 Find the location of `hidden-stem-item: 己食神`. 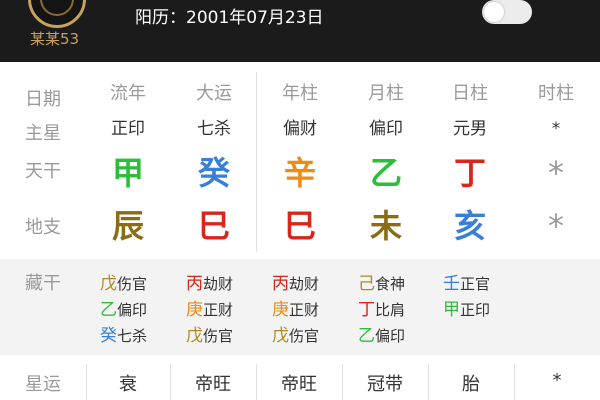

hidden-stem-item: 己食神 is located at coordinates (381, 281).